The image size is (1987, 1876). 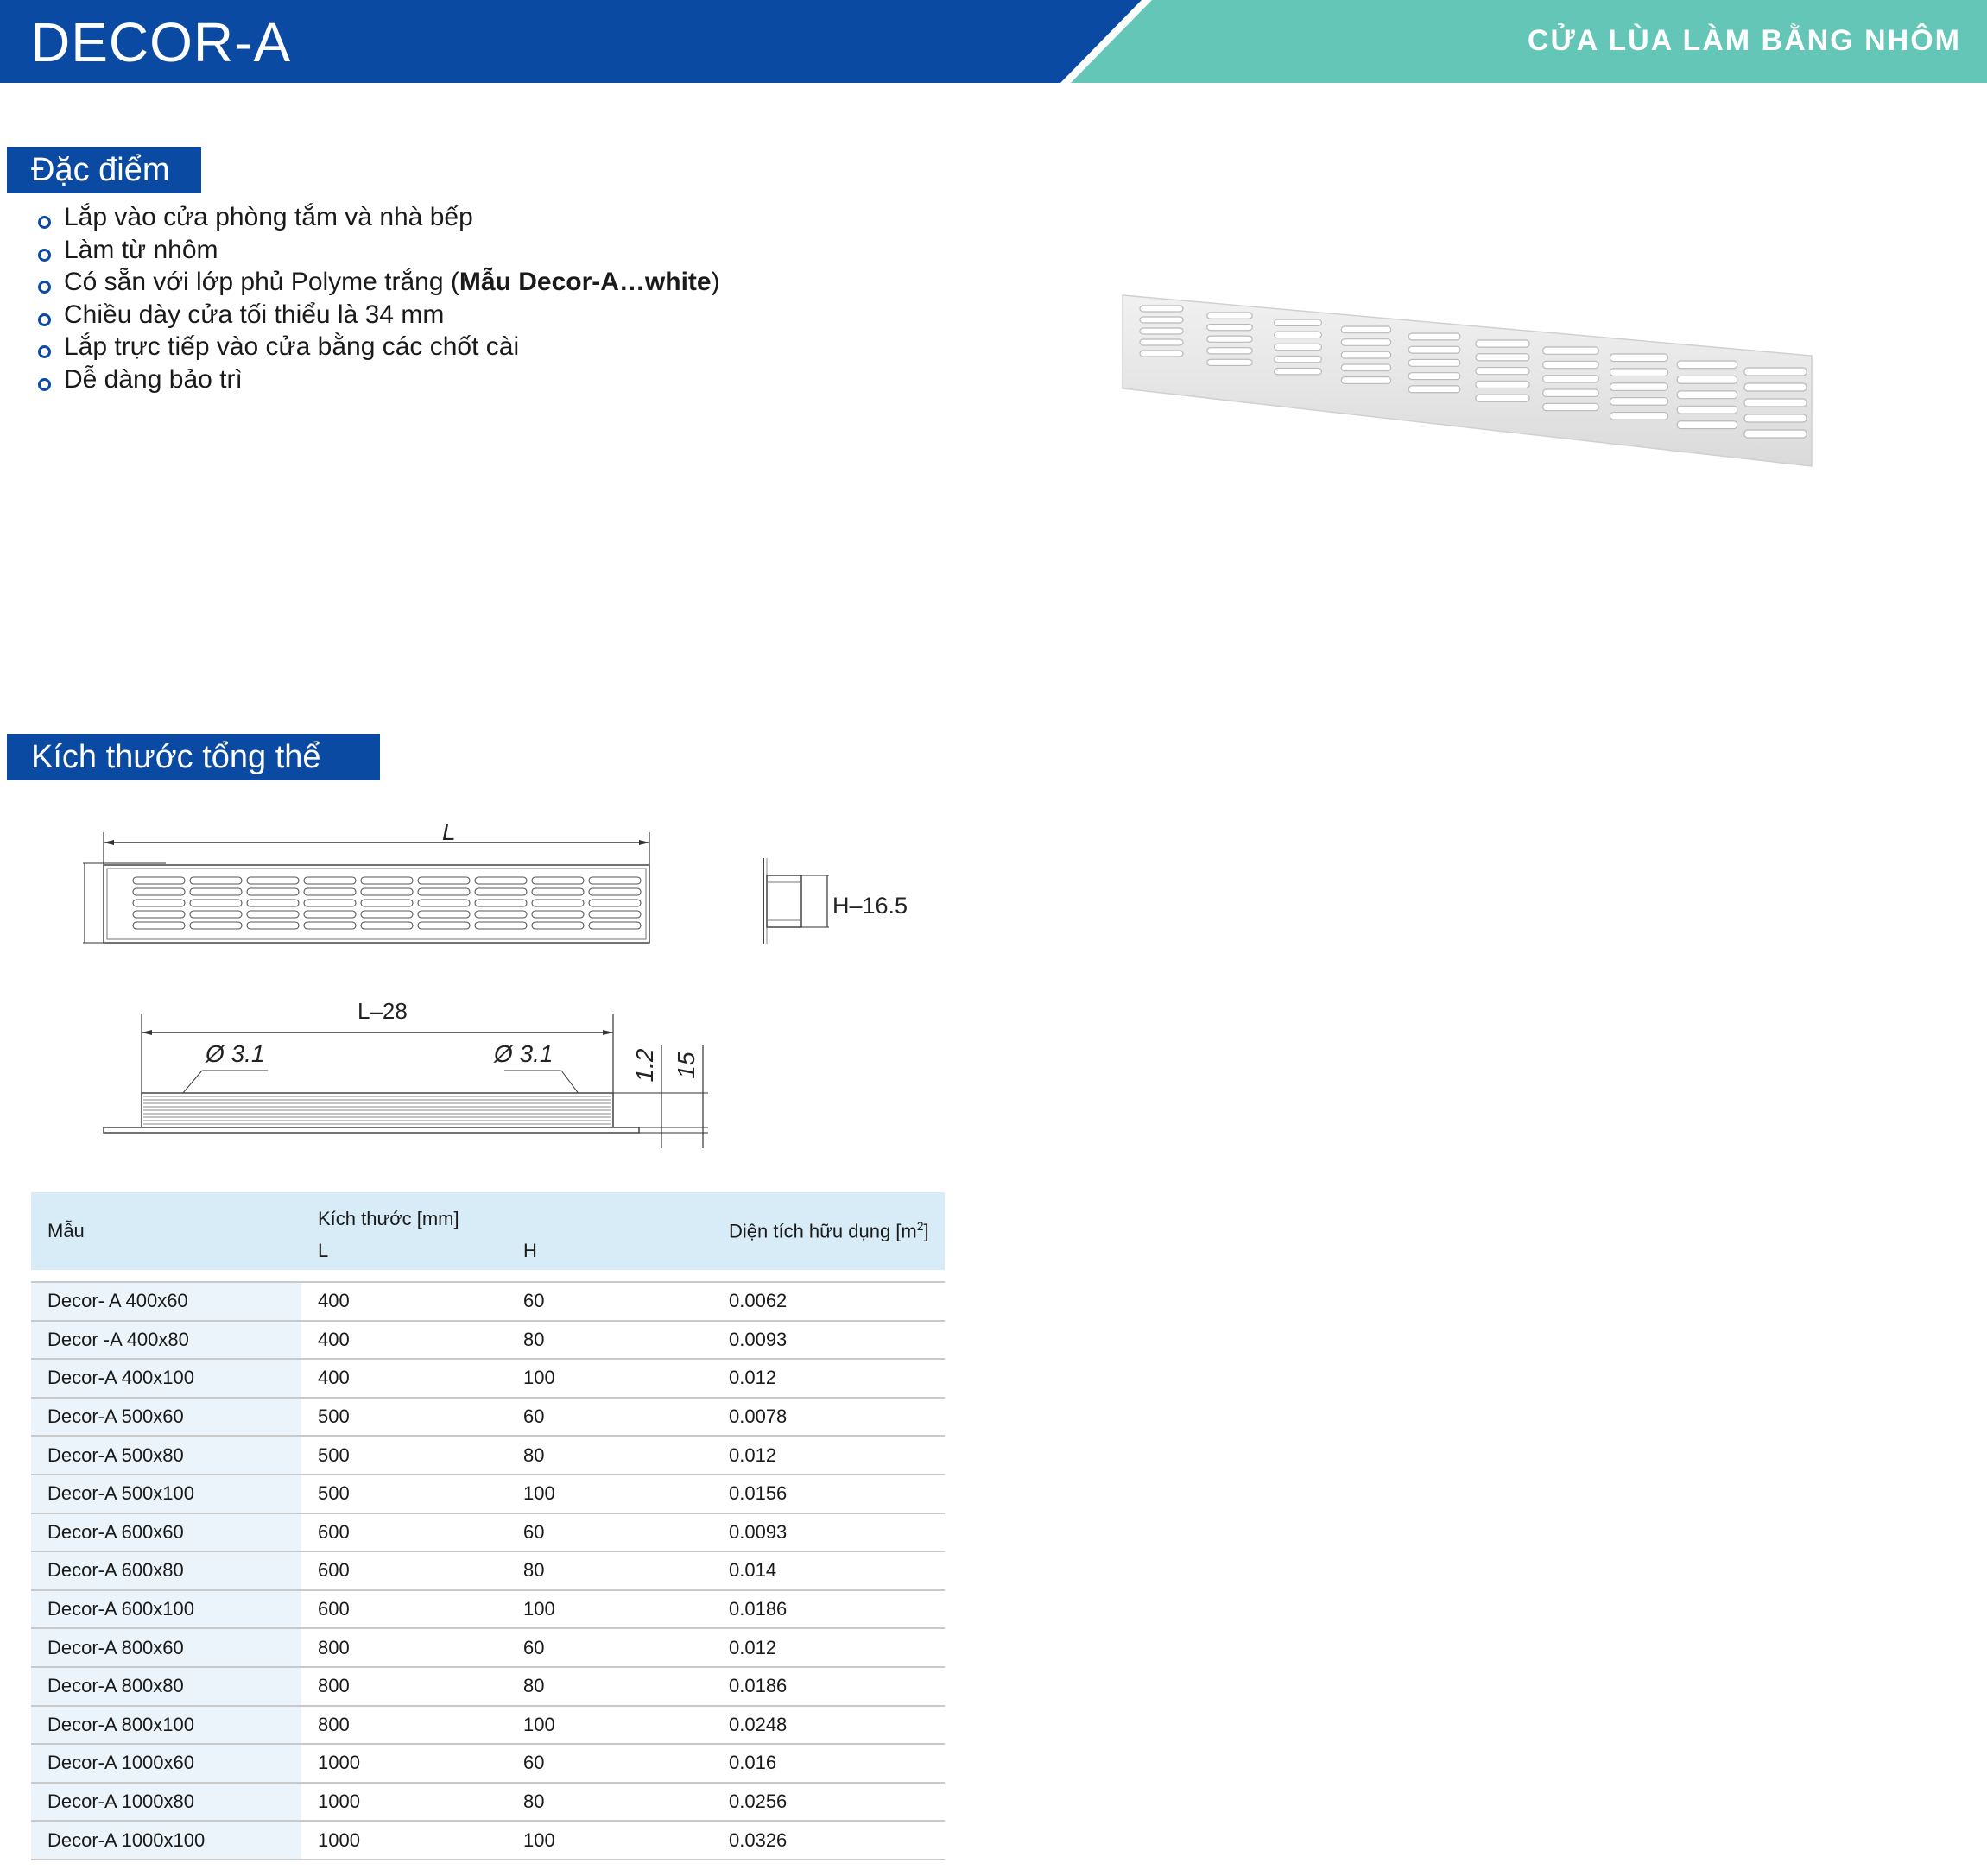 I want to click on table-row: Decor -A 400x80 400 80 0.0093, so click(x=488, y=1340).